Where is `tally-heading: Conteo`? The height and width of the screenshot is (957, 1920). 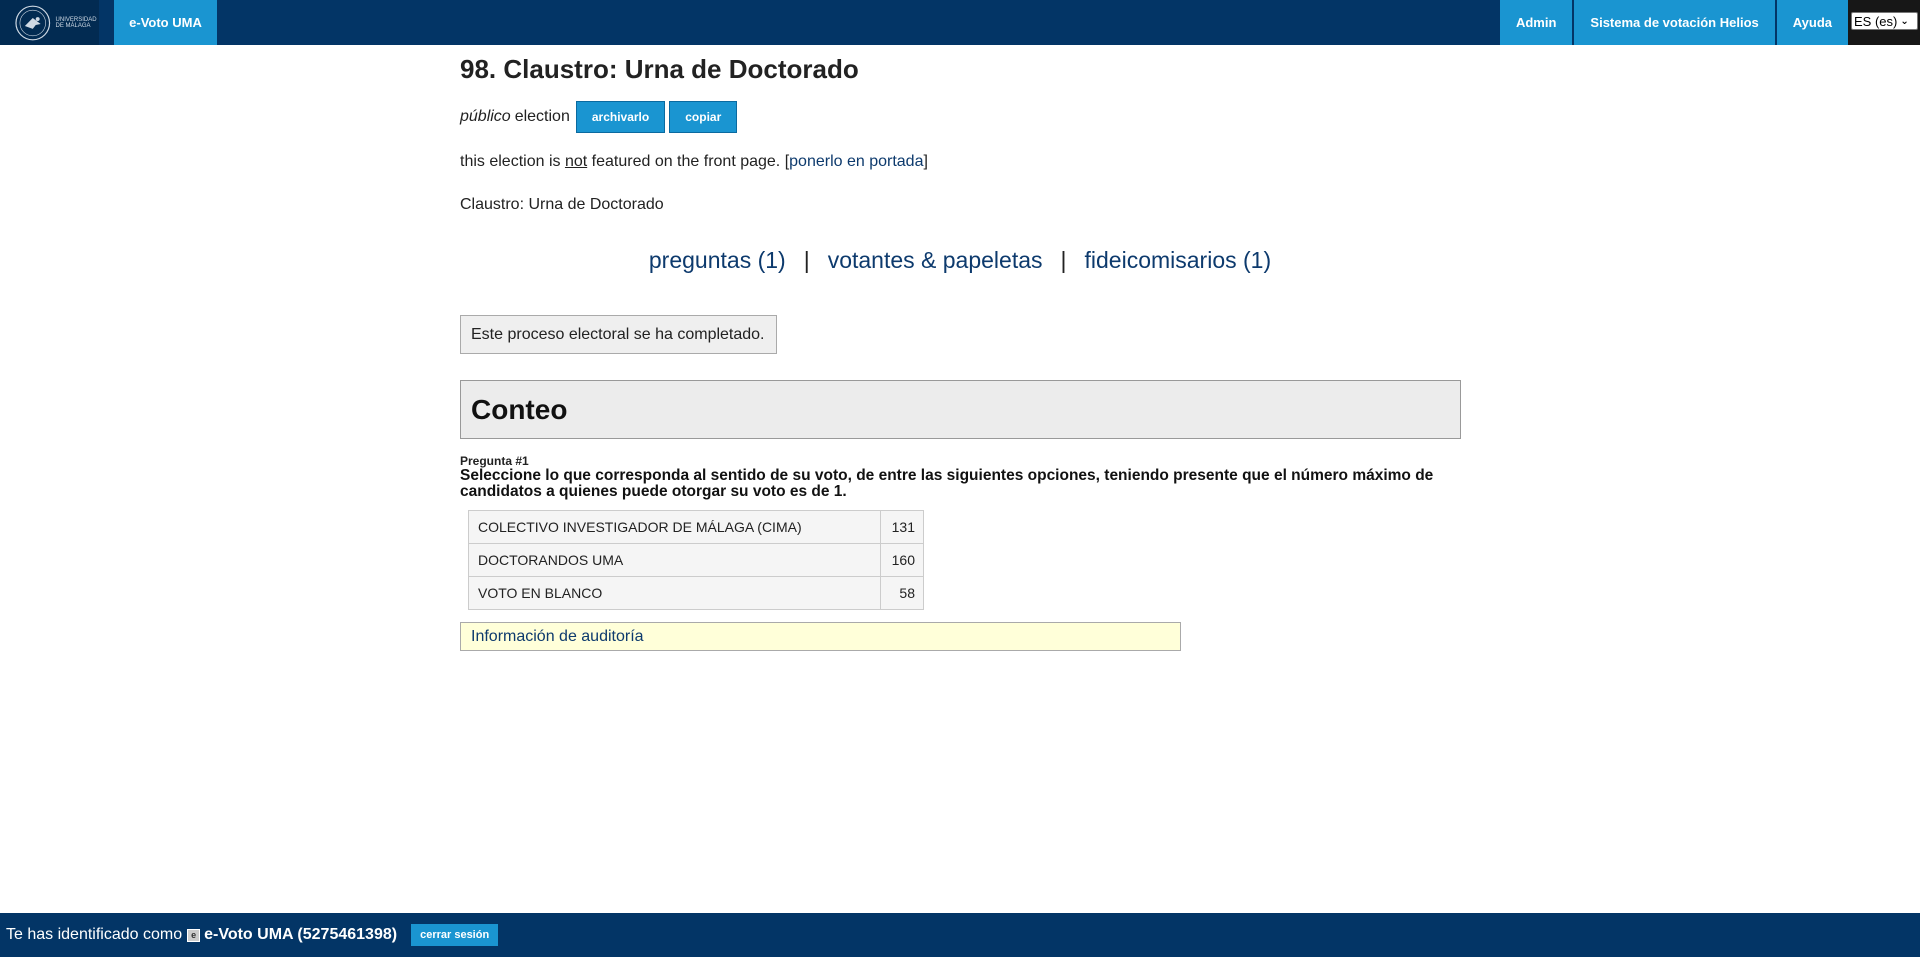
tally-heading: Conteo is located at coordinates (519, 409).